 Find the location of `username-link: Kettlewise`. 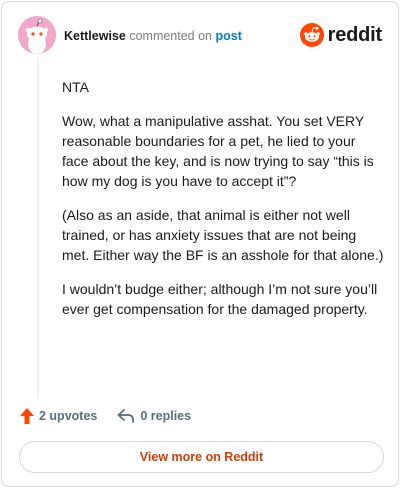

username-link: Kettlewise is located at coordinates (95, 36).